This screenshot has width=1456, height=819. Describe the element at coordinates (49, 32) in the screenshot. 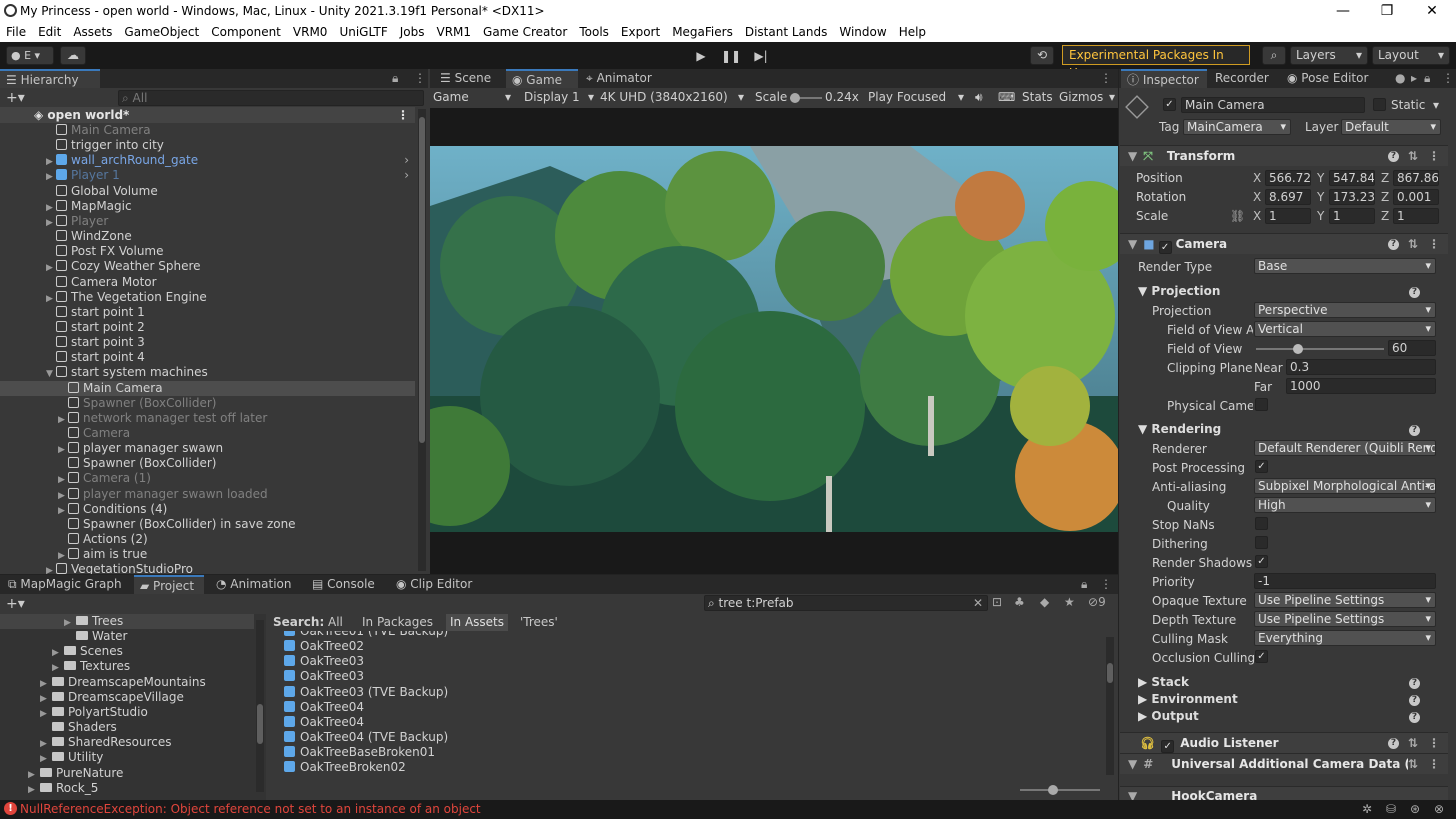

I see `menu-edit: Edit` at that location.